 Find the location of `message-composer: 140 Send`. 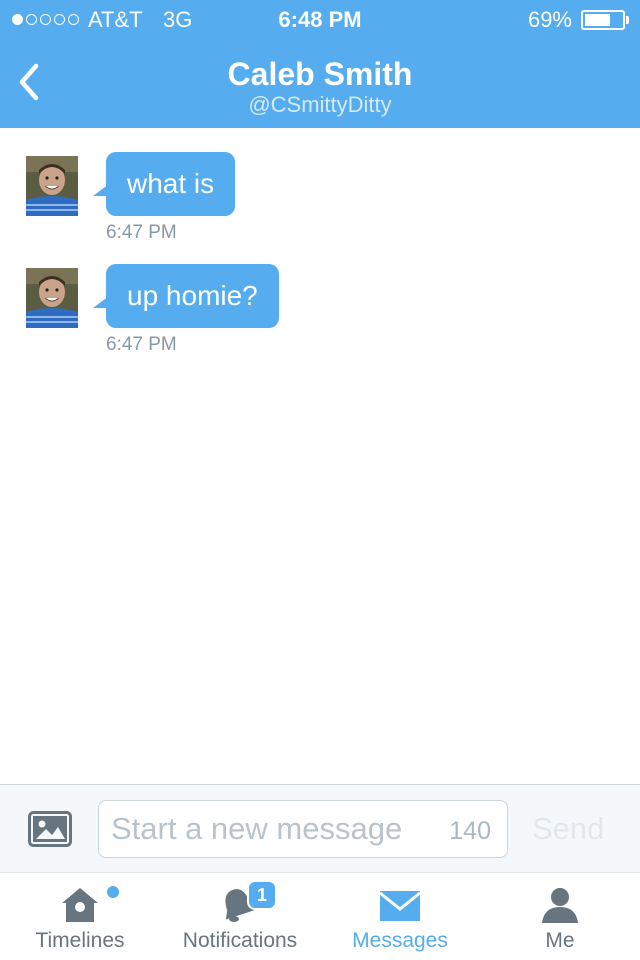

message-composer: 140 Send is located at coordinates (320, 828).